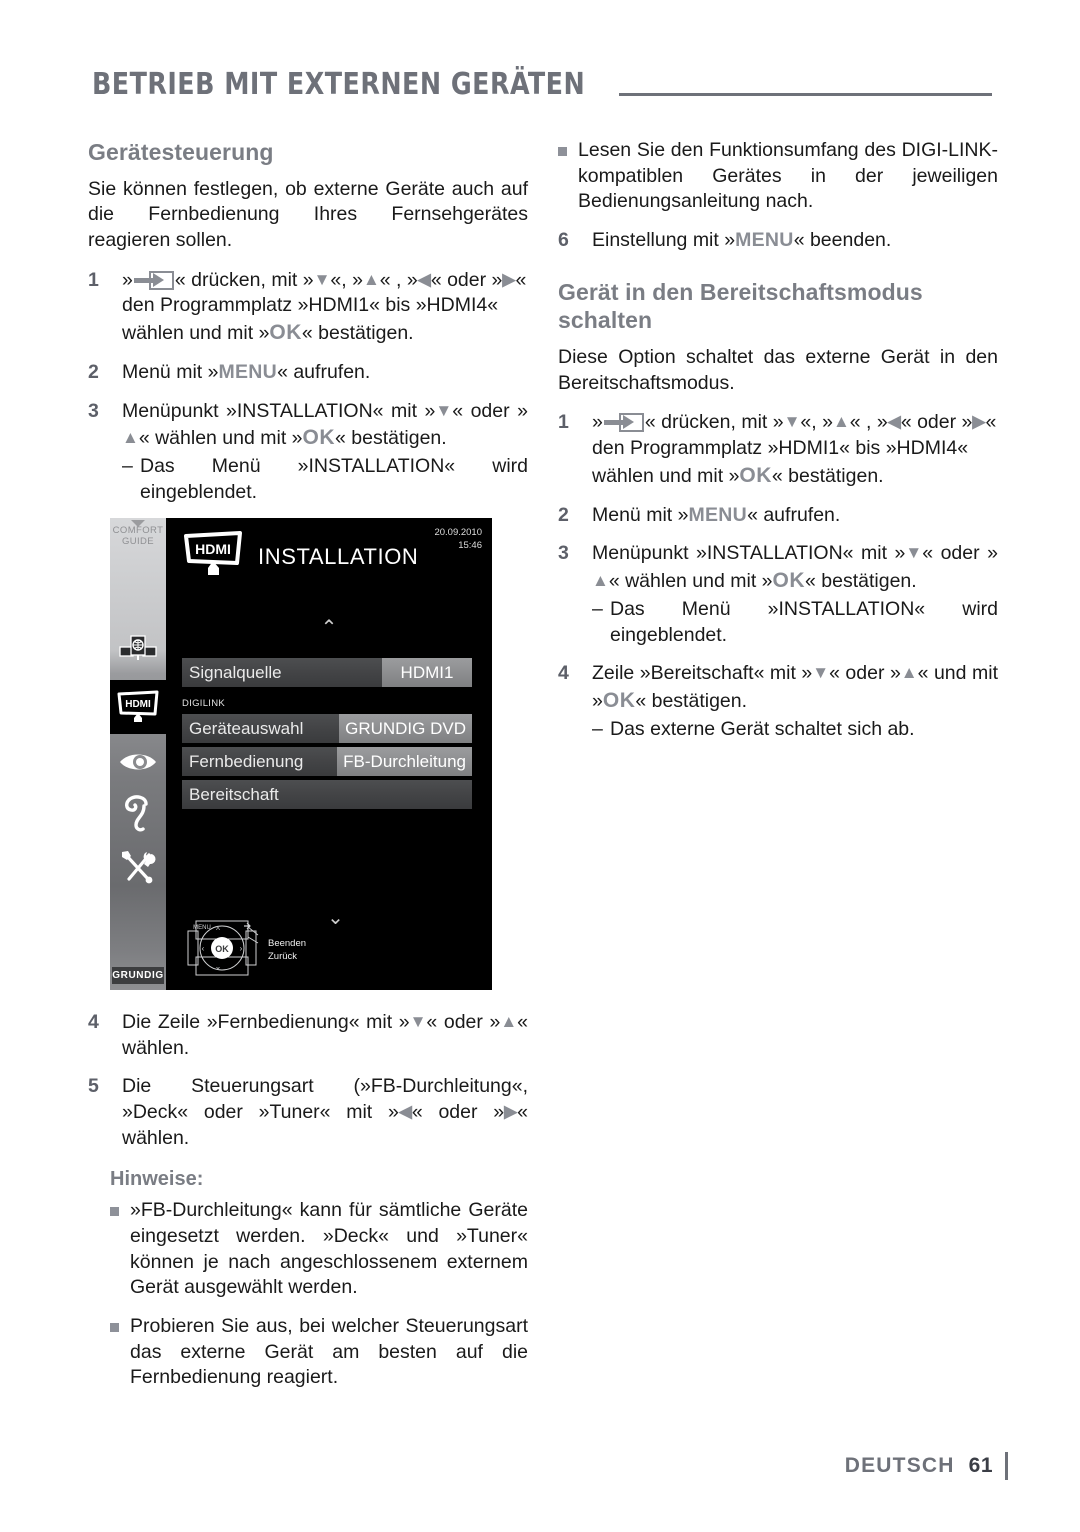  I want to click on step-number: 2, so click(93, 371).